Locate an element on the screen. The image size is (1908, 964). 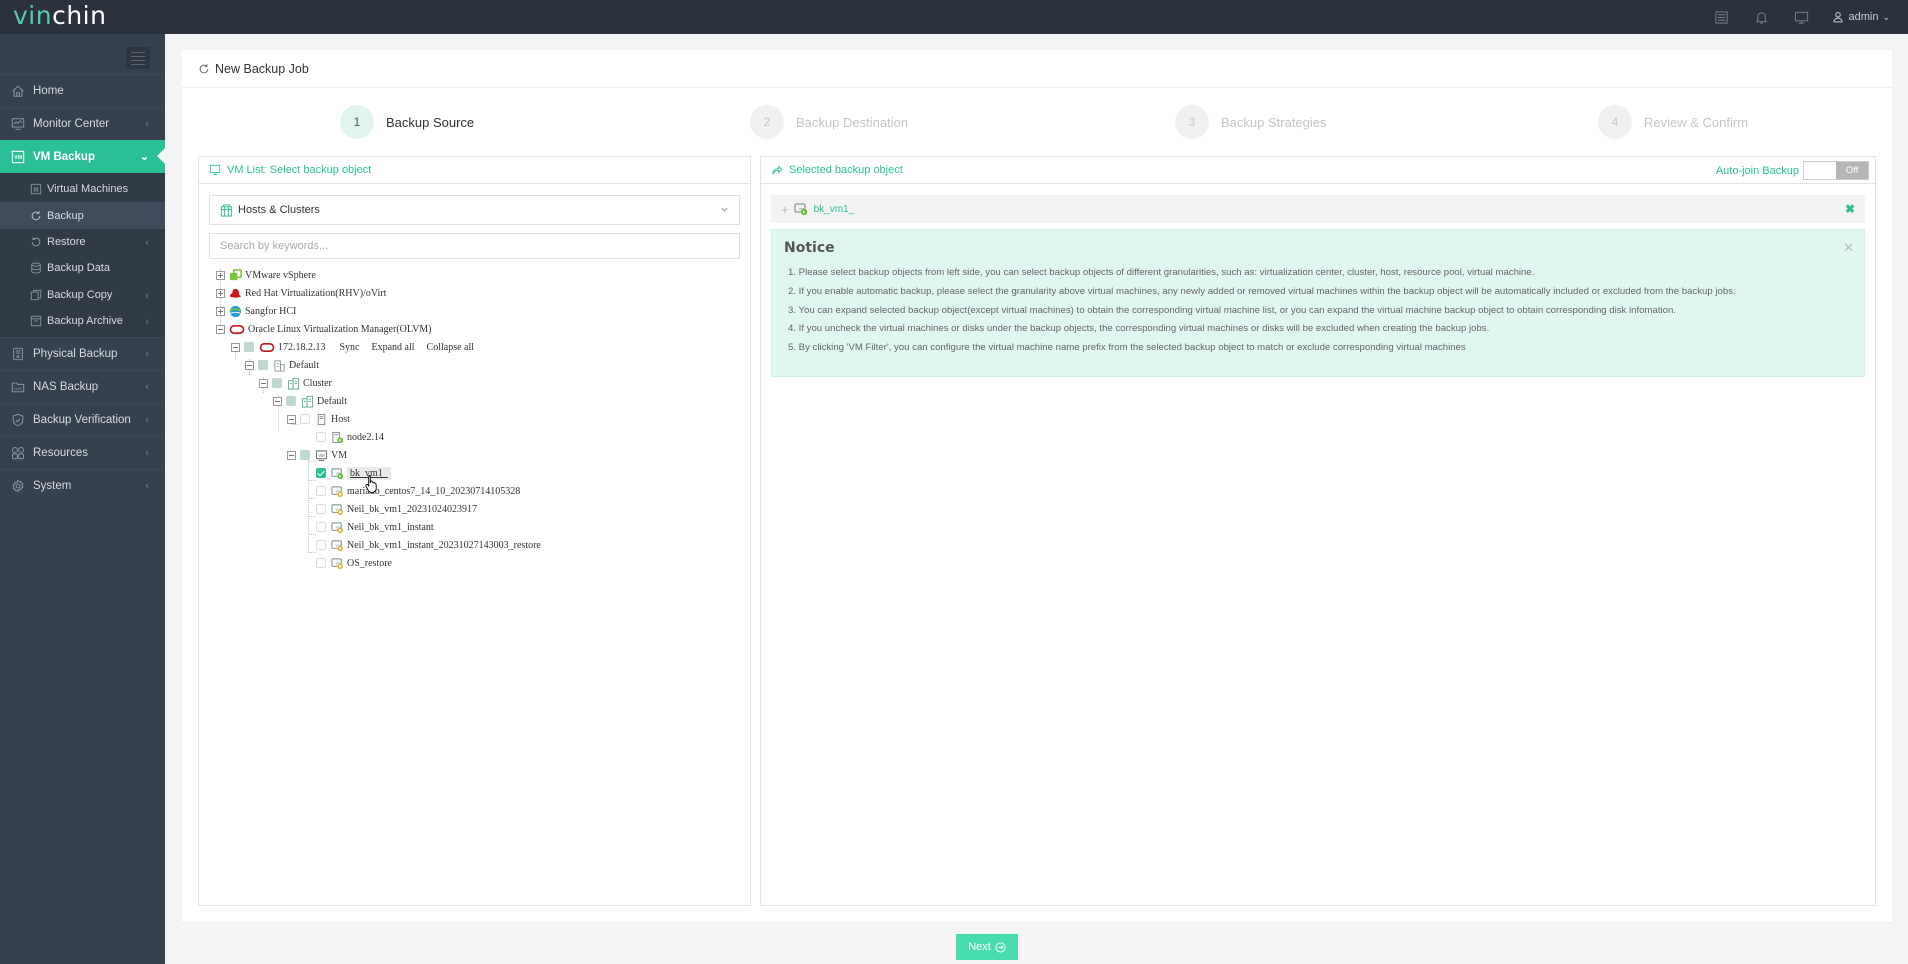
tree-node-cluster: Default is located at coordinates (310, 401).